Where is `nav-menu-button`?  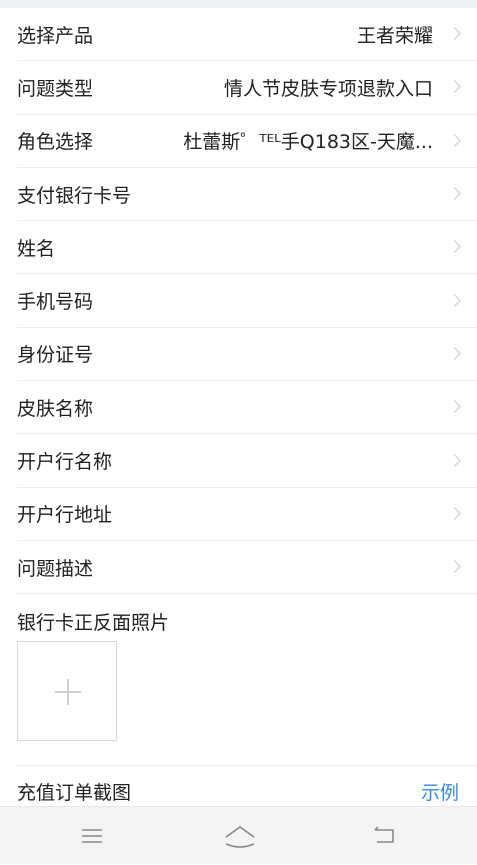 nav-menu-button is located at coordinates (92, 836).